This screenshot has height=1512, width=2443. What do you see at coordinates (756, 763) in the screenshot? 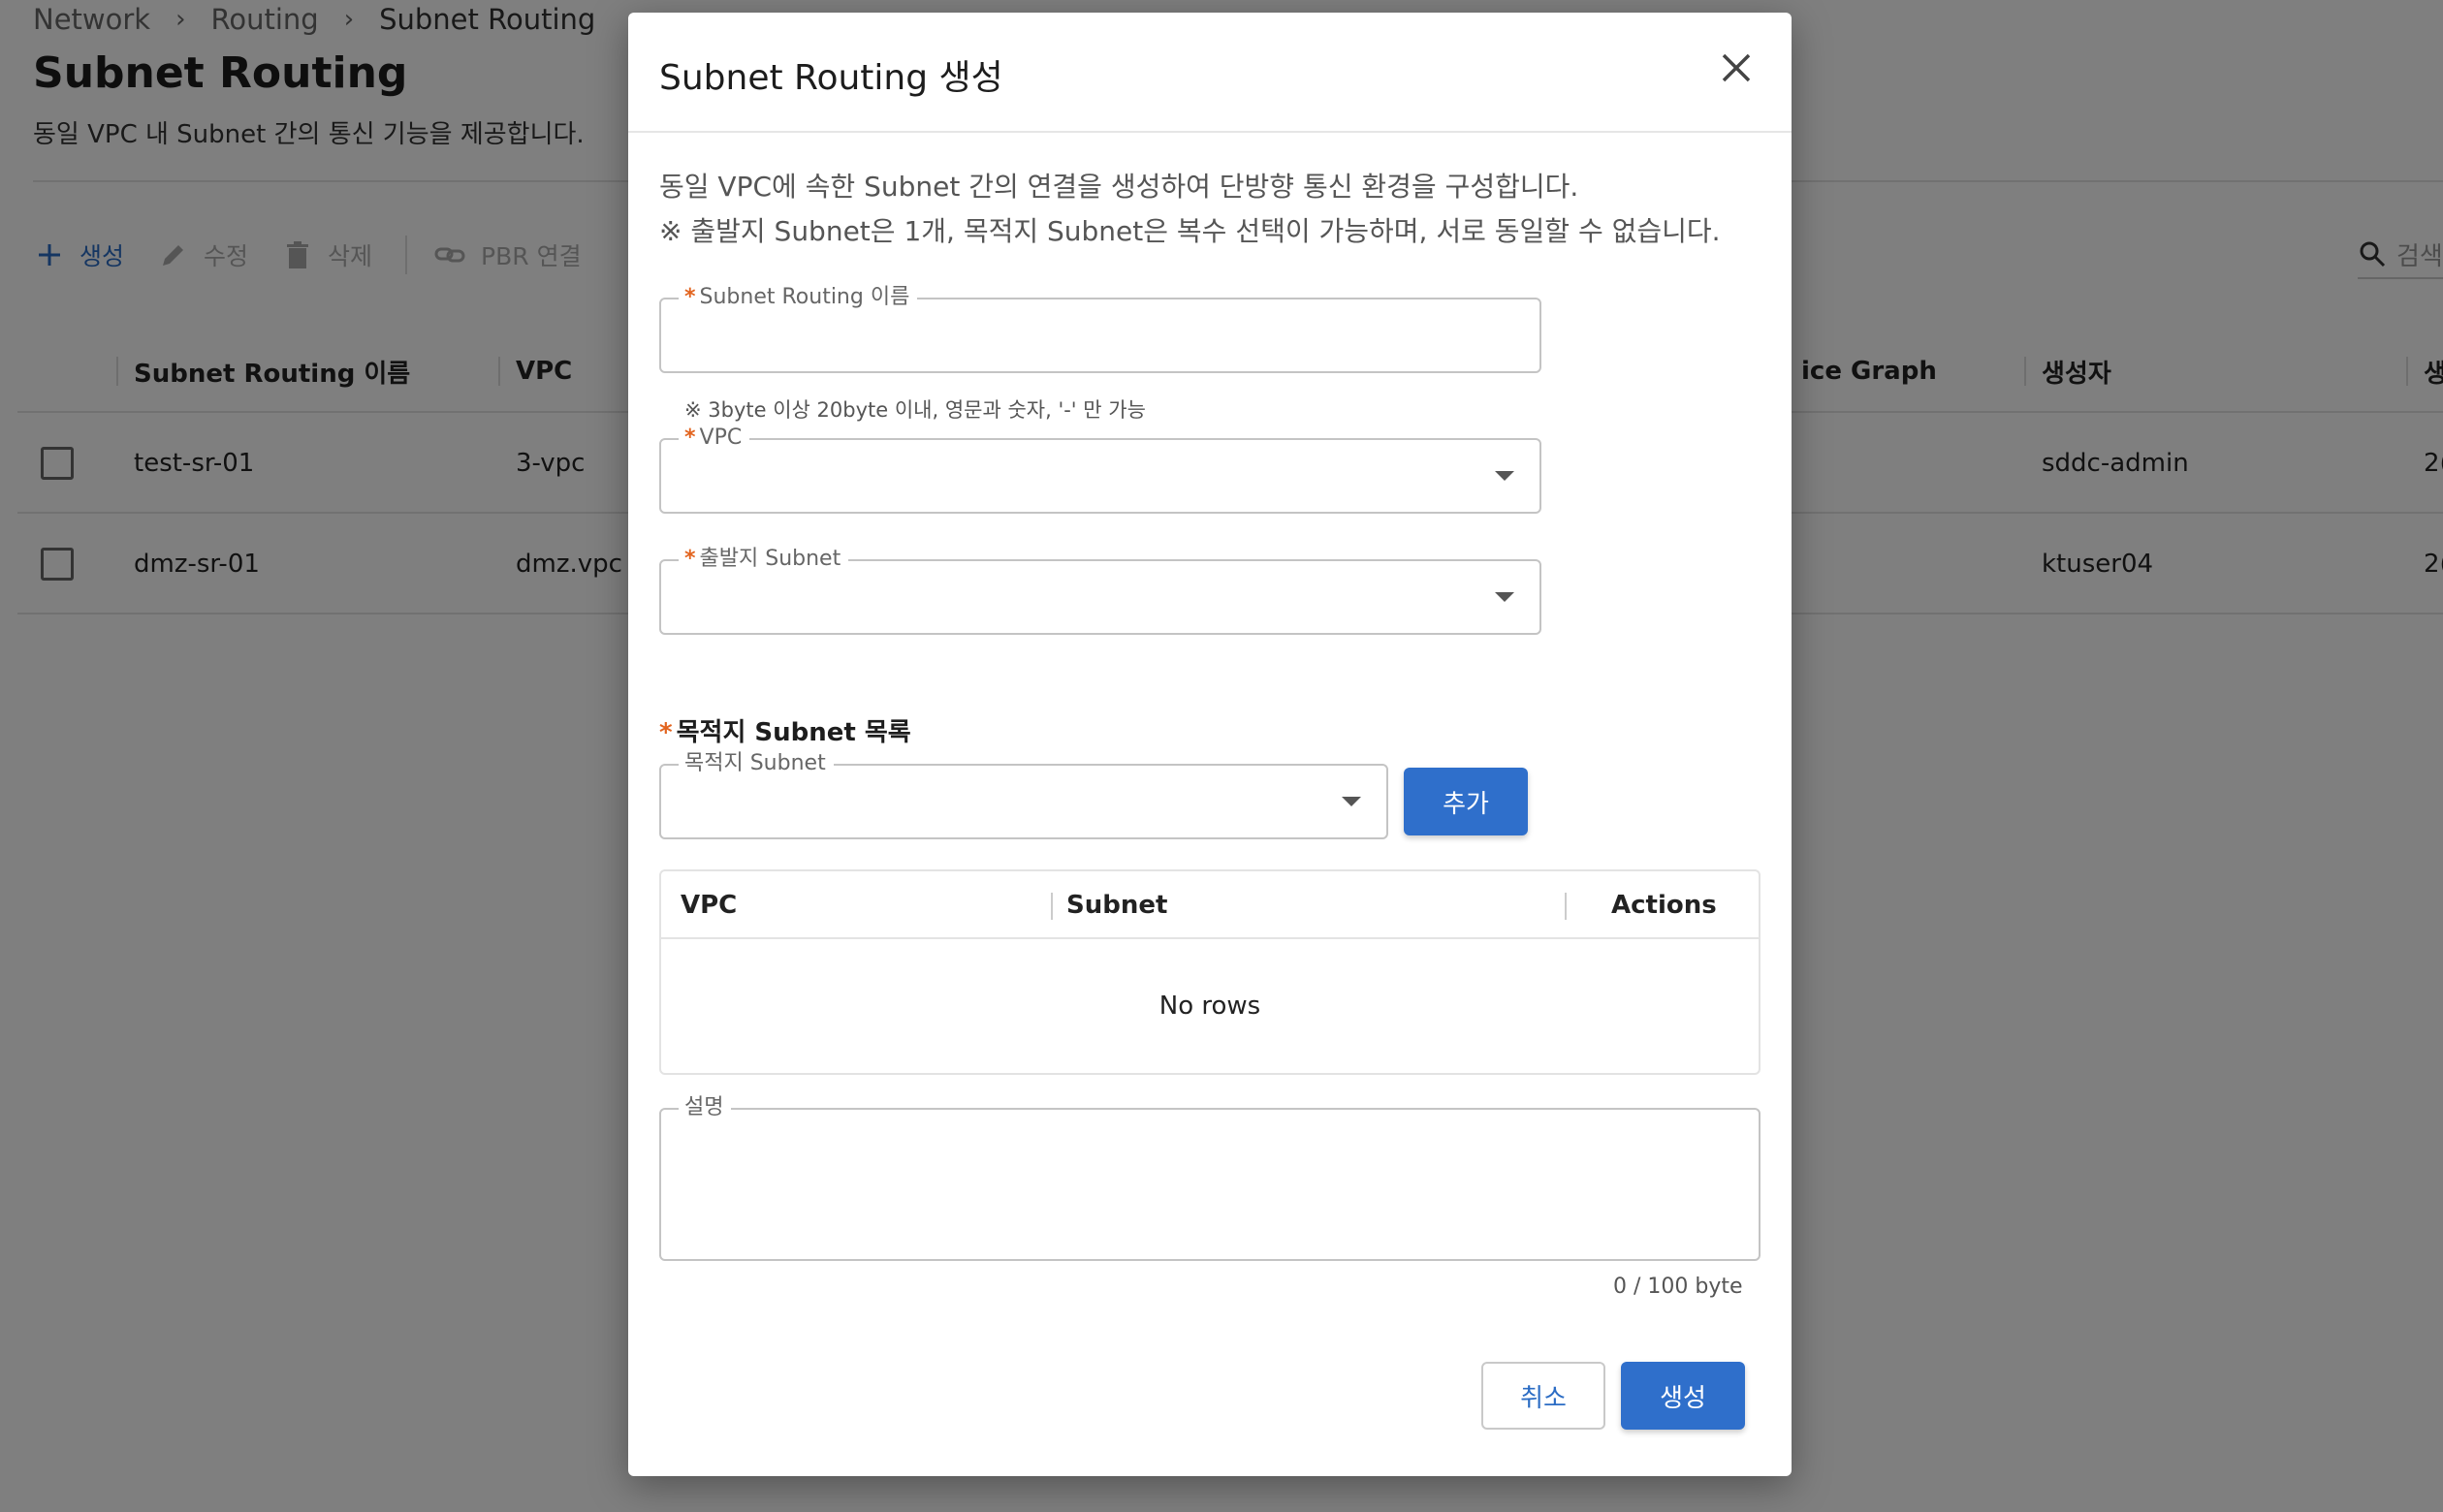
I see `dest-subnet-label: 목적지 Subnet` at bounding box center [756, 763].